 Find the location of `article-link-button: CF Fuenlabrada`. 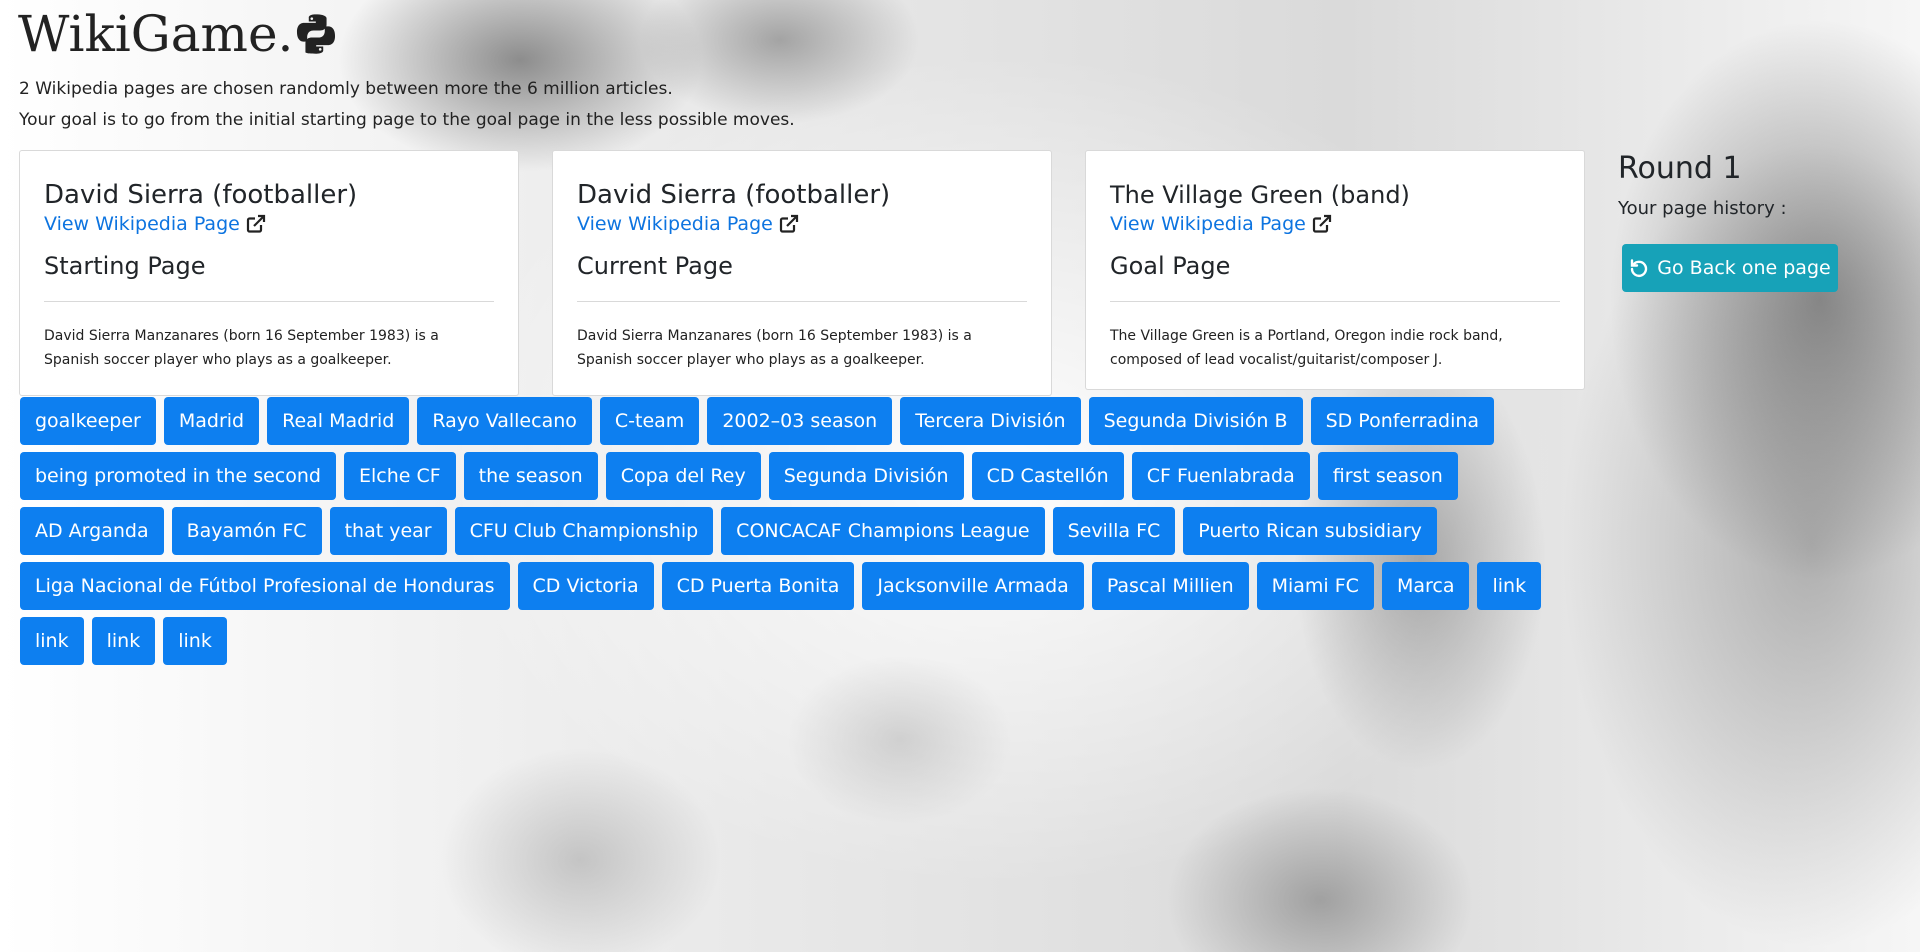

article-link-button: CF Fuenlabrada is located at coordinates (1220, 476).